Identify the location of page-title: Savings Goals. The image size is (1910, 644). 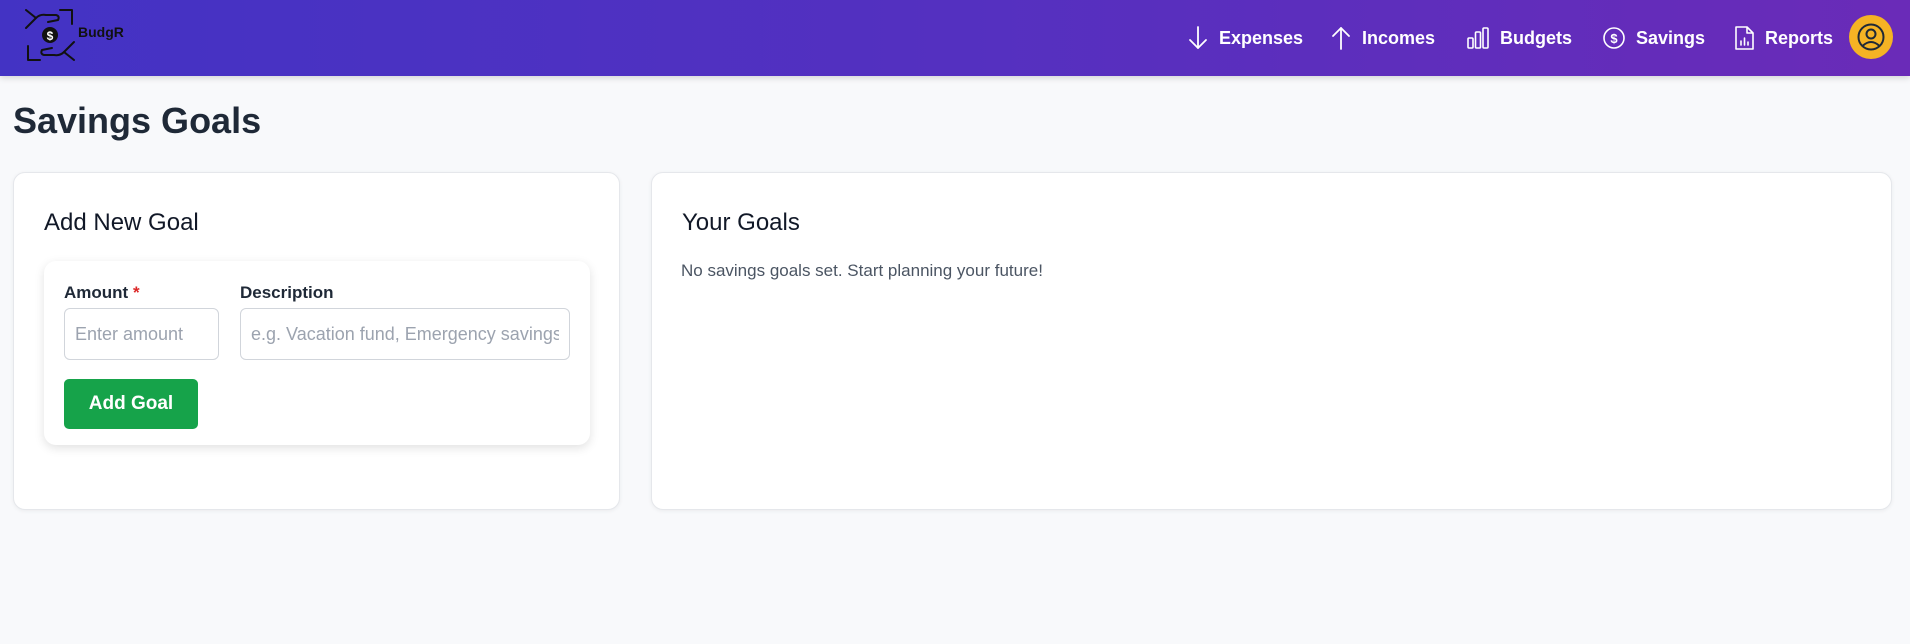
(137, 120).